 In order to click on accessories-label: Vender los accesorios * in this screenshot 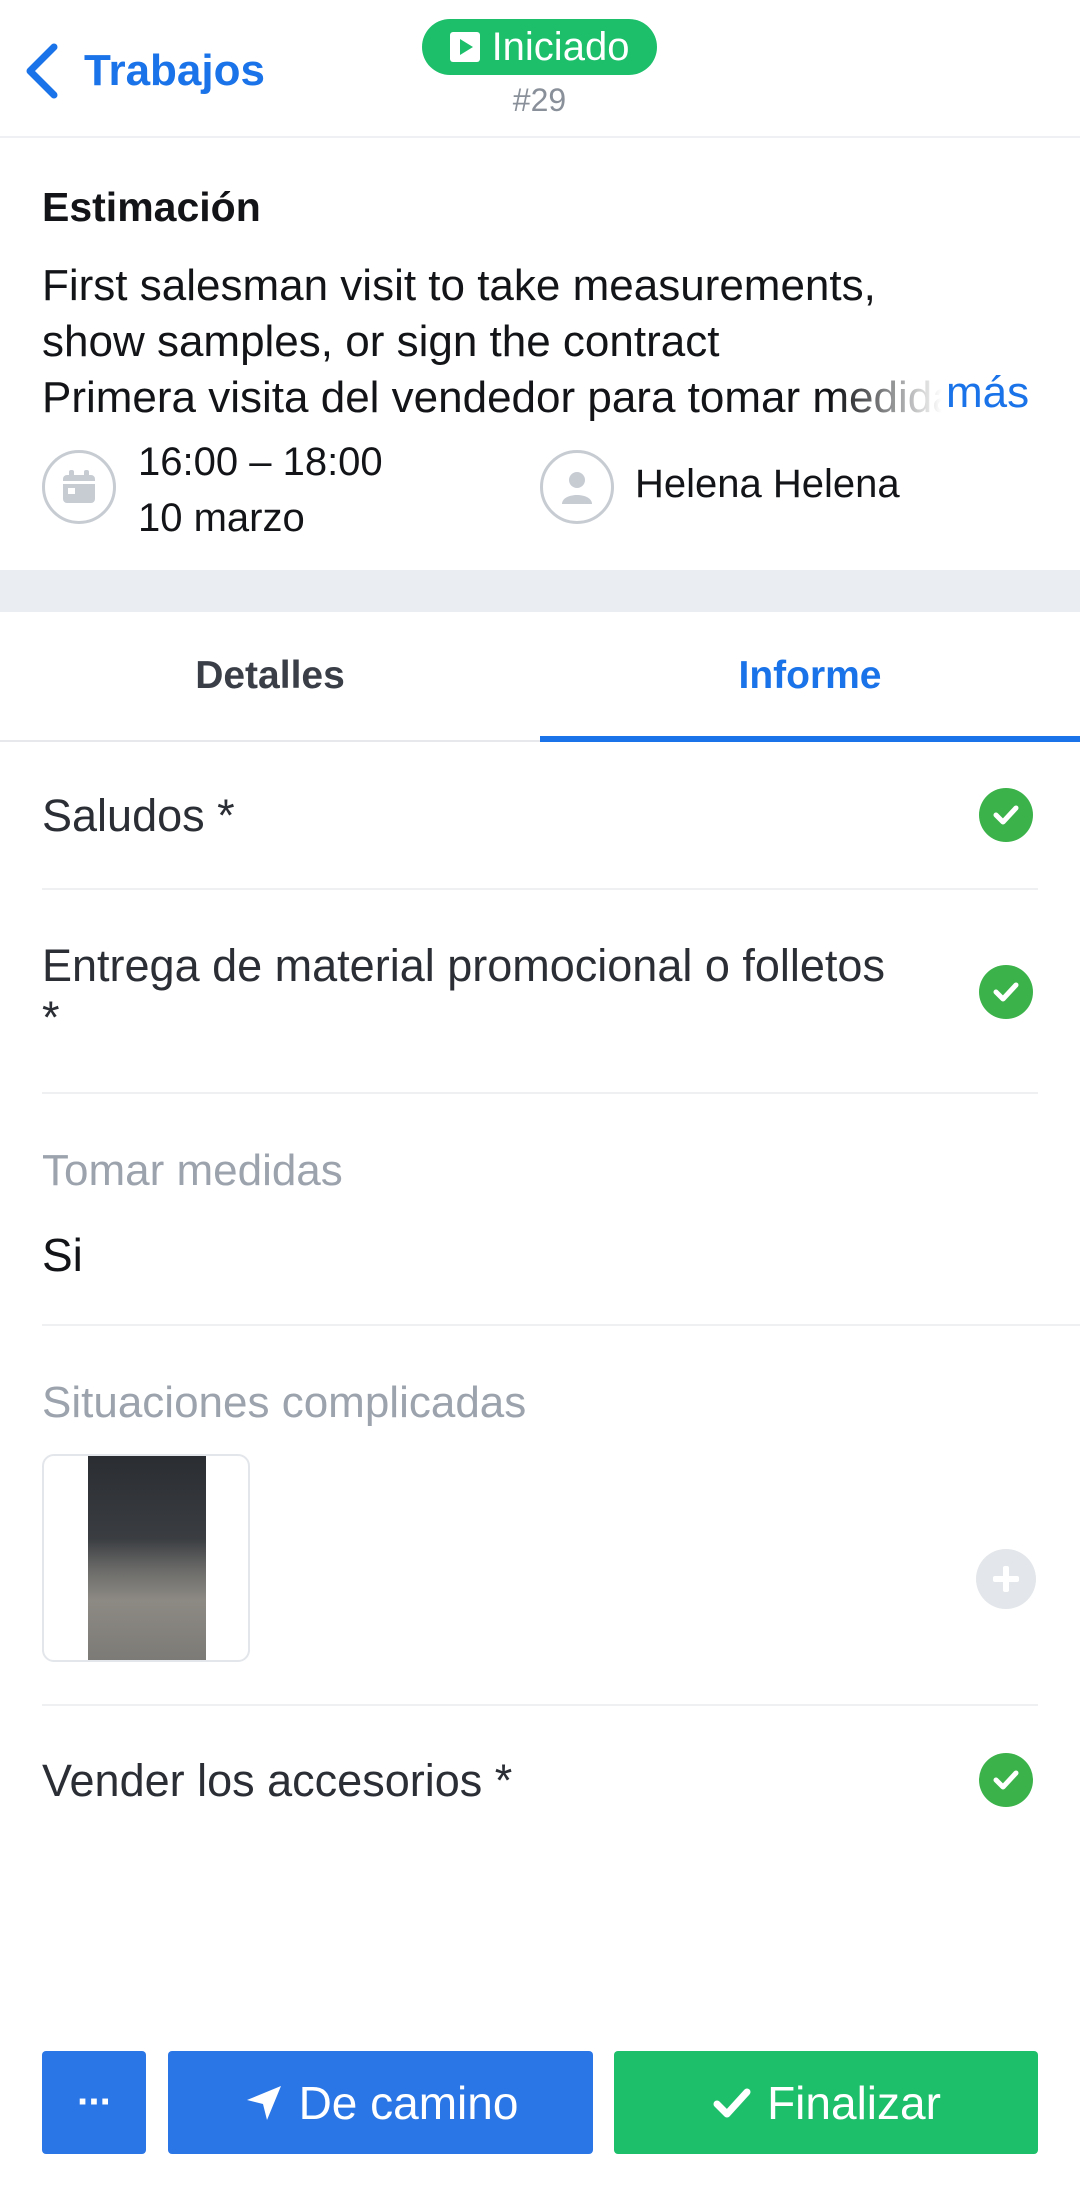, I will do `click(277, 1780)`.